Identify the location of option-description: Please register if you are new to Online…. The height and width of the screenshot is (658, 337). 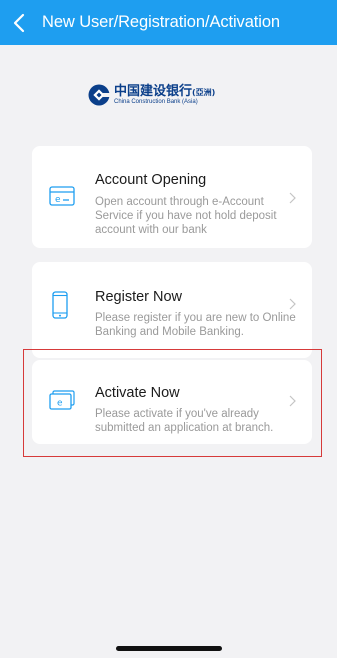
(195, 325).